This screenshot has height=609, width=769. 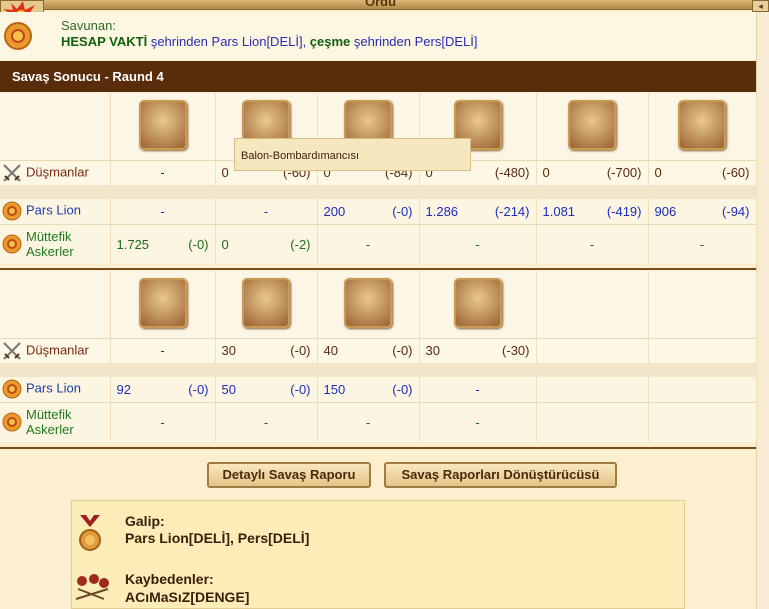 I want to click on unit-loss: (-214), so click(x=512, y=211).